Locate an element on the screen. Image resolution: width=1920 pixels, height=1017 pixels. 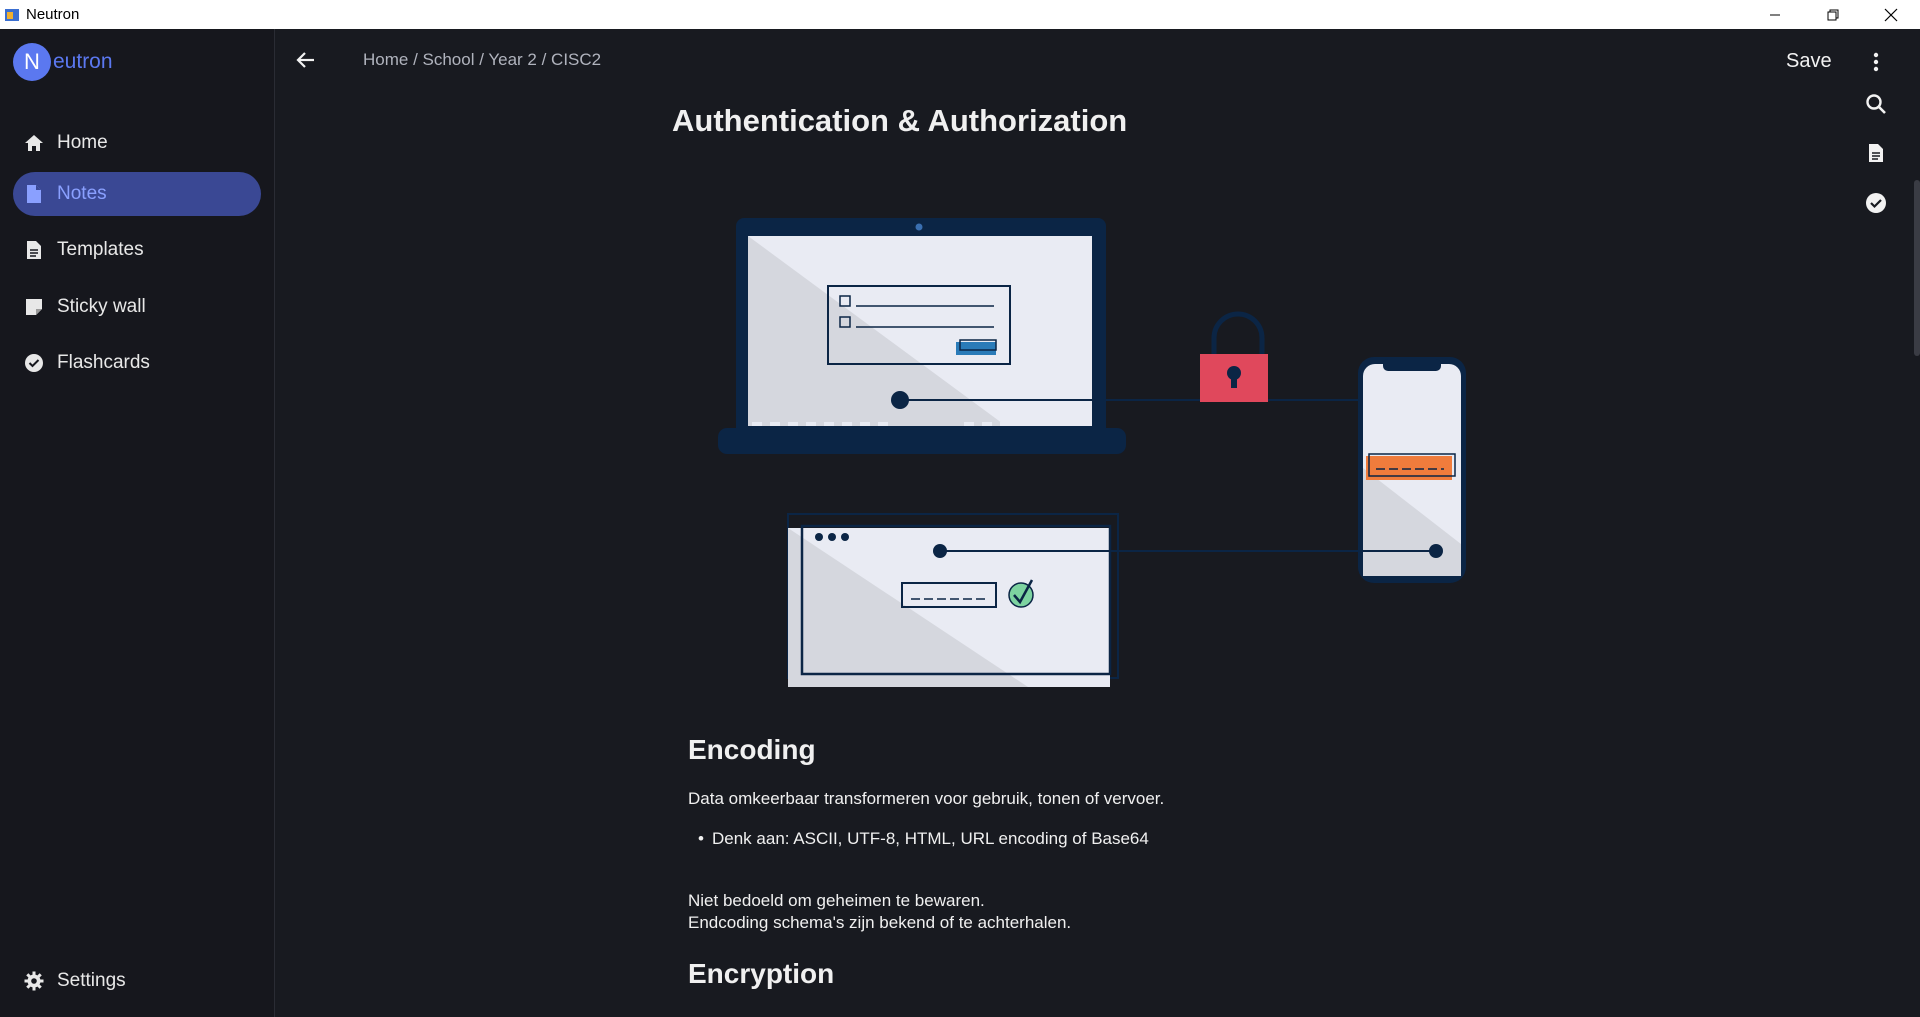
check-button is located at coordinates (1876, 203).